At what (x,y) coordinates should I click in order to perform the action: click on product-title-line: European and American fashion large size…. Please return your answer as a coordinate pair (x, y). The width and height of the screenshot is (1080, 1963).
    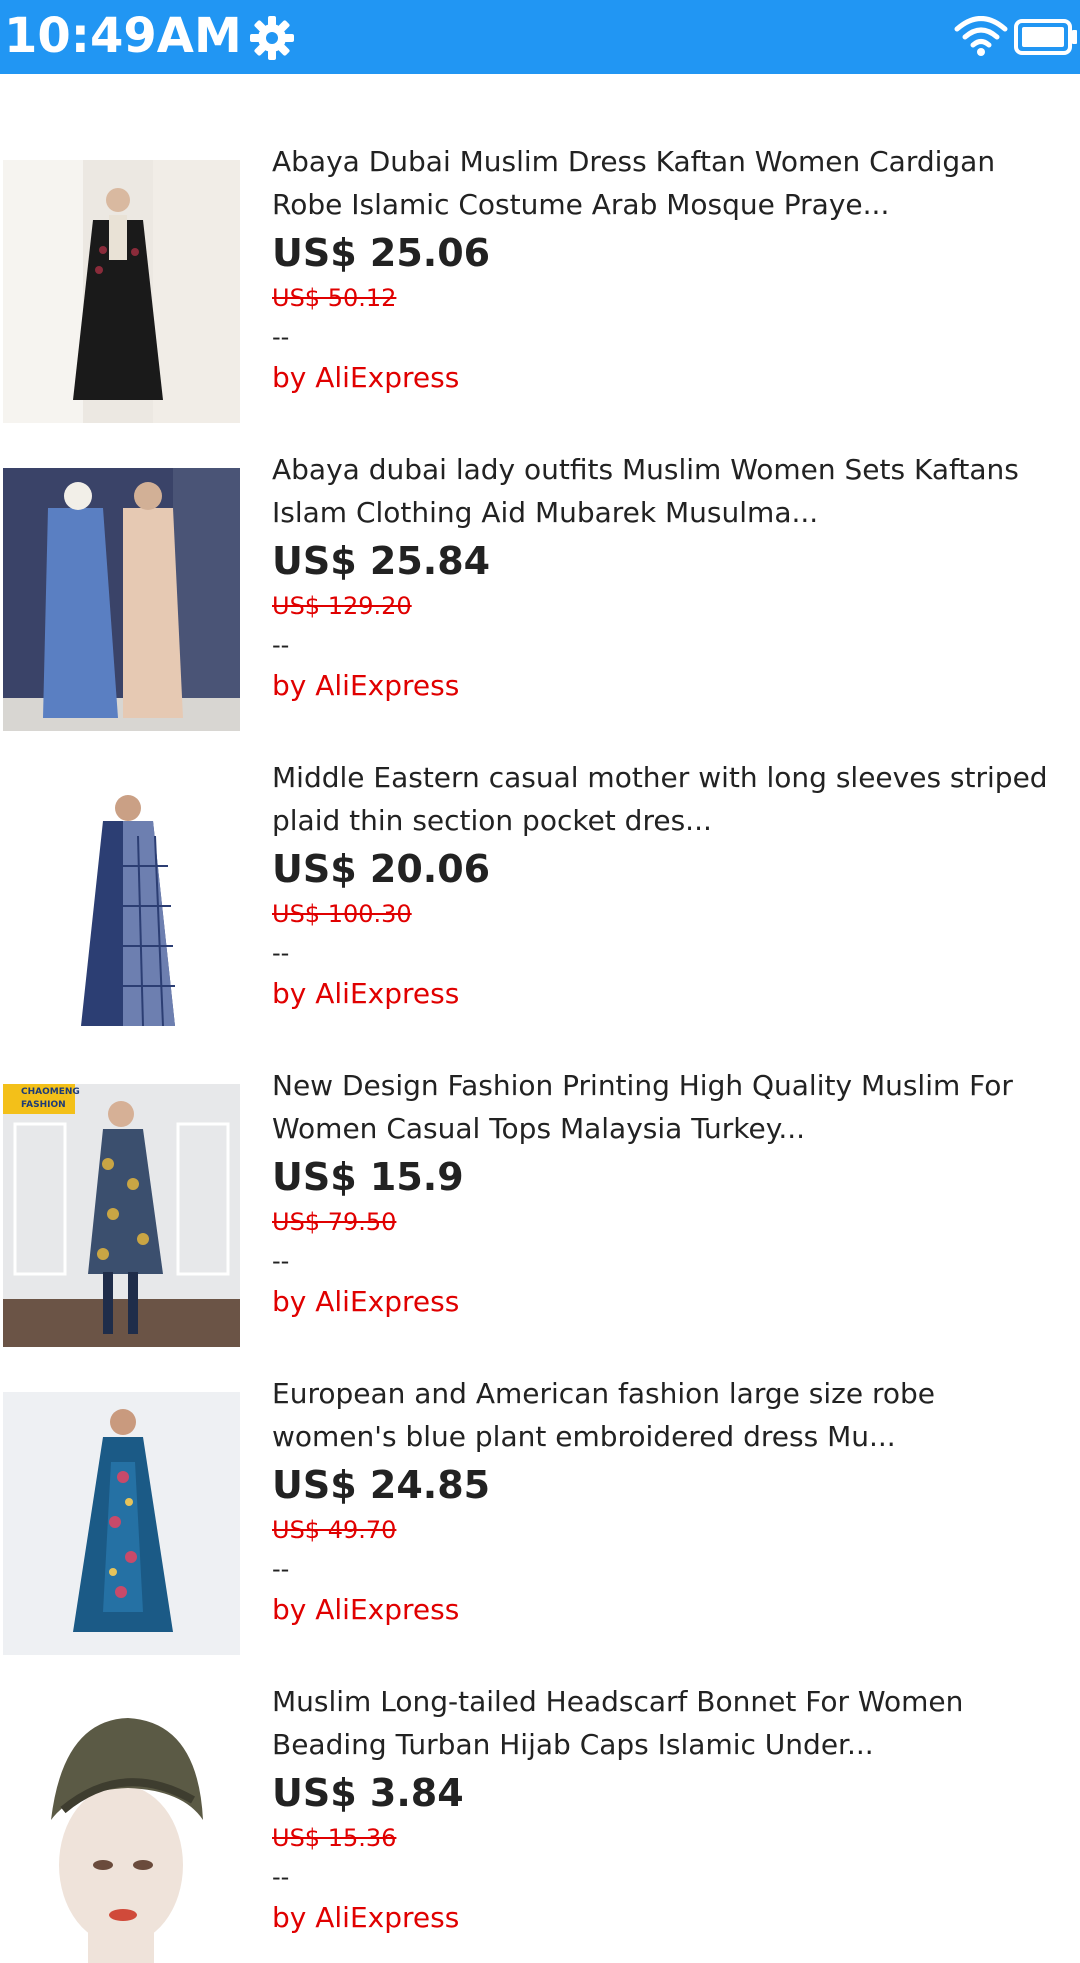
    Looking at the image, I should click on (676, 1393).